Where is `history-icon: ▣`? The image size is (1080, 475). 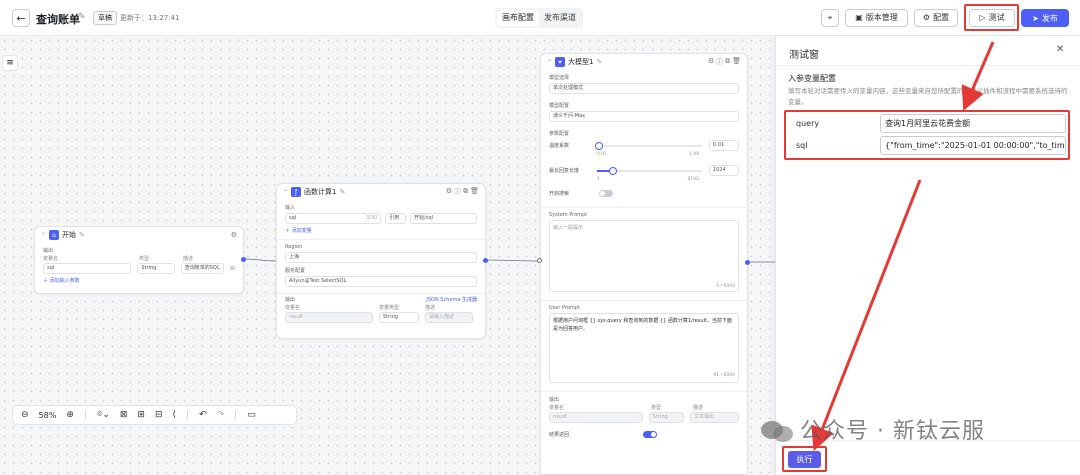
history-icon: ▣ is located at coordinates (859, 17).